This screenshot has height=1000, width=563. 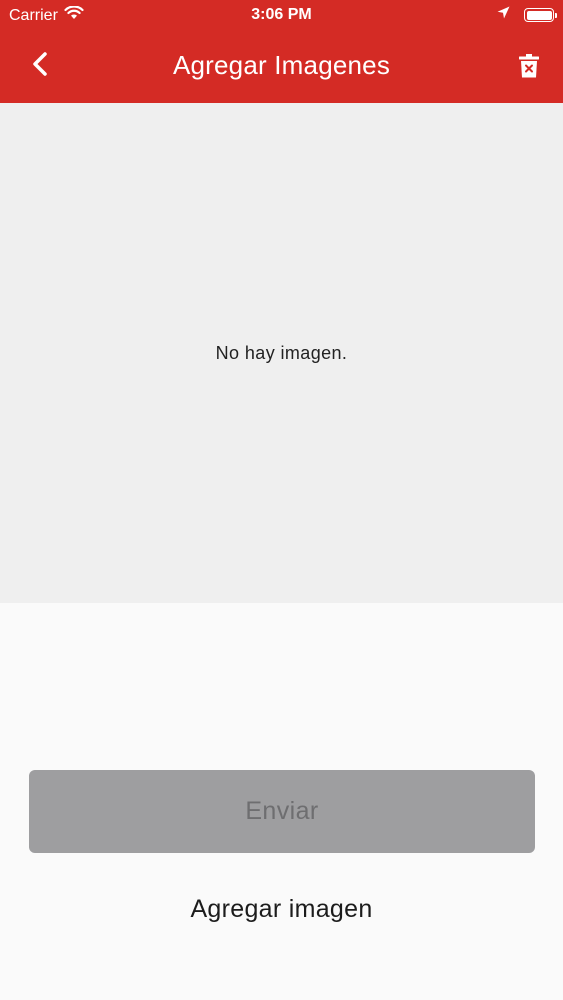 I want to click on header: Carrier 3:06 PM Agregar Imagenes, so click(x=281, y=51).